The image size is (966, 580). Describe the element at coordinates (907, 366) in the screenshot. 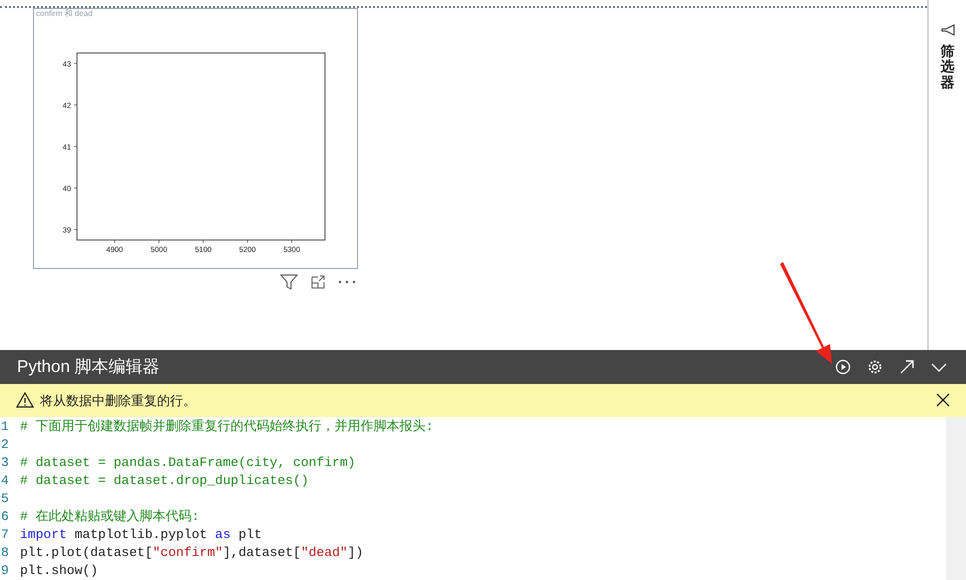

I see `expand-arrow-icon` at that location.